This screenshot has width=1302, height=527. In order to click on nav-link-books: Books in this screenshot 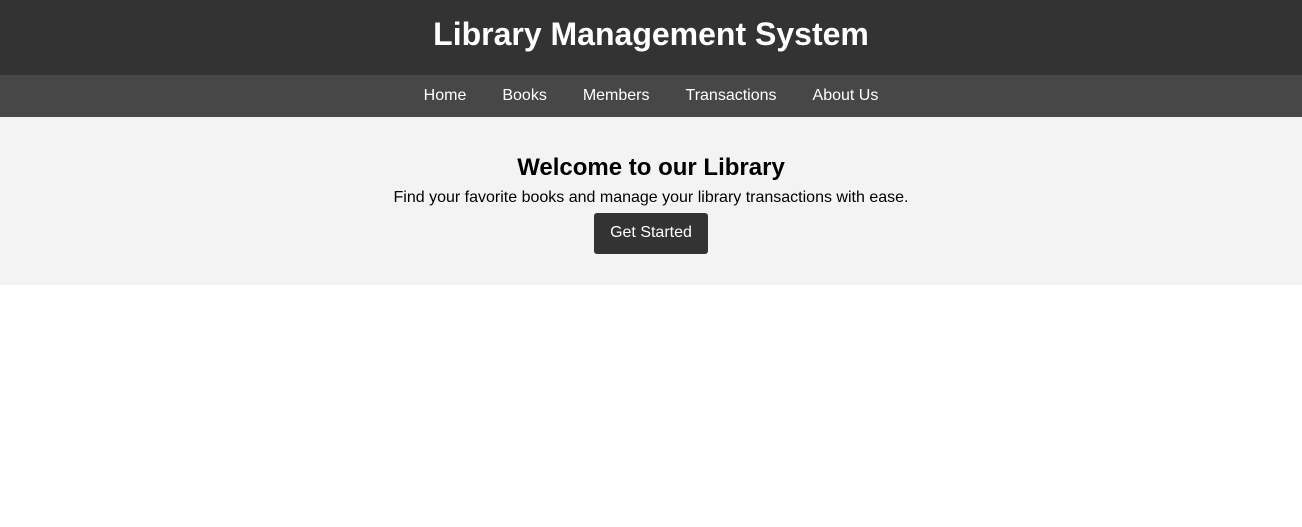, I will do `click(524, 96)`.